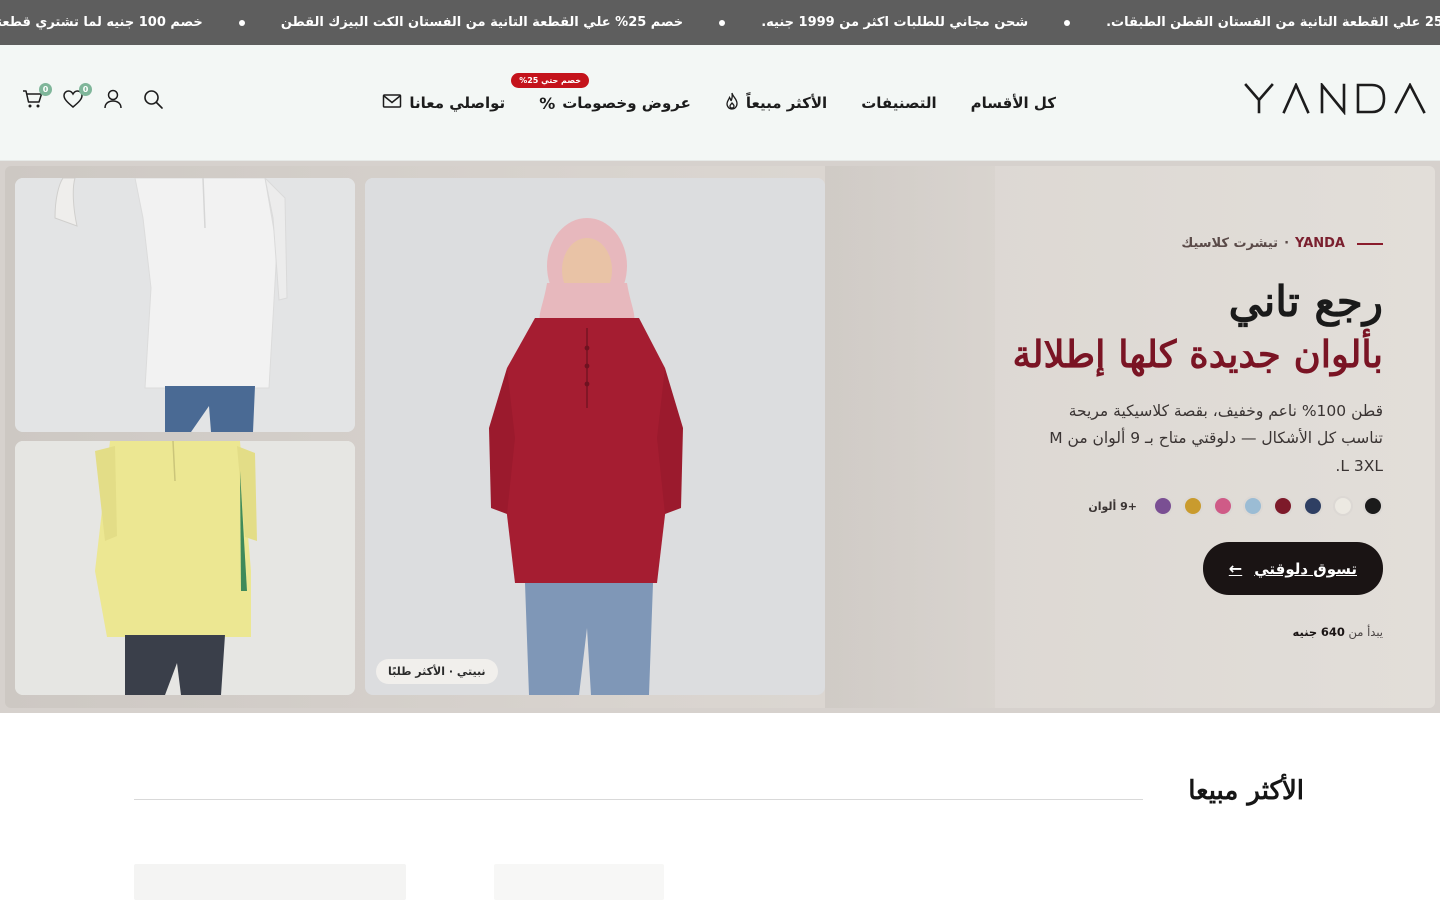 Image resolution: width=1440 pixels, height=900 pixels. What do you see at coordinates (437, 671) in the screenshot?
I see `photo-caption: نبيتي · الأكثر طلبًا` at bounding box center [437, 671].